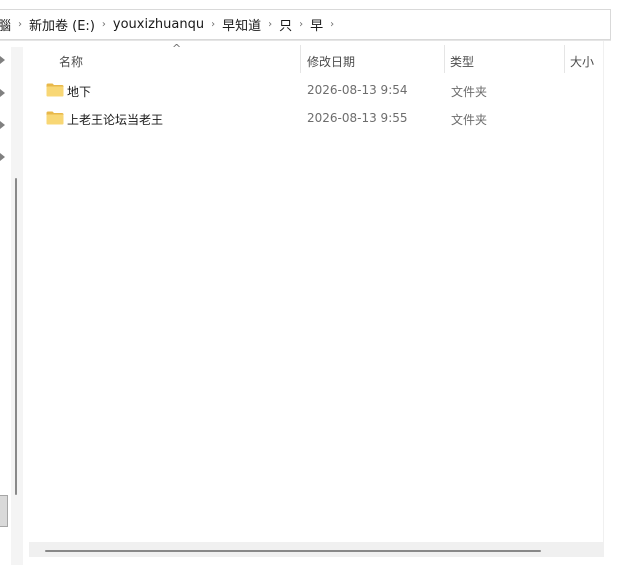 The height and width of the screenshot is (565, 624). I want to click on column-header-name: 名称, so click(71, 61).